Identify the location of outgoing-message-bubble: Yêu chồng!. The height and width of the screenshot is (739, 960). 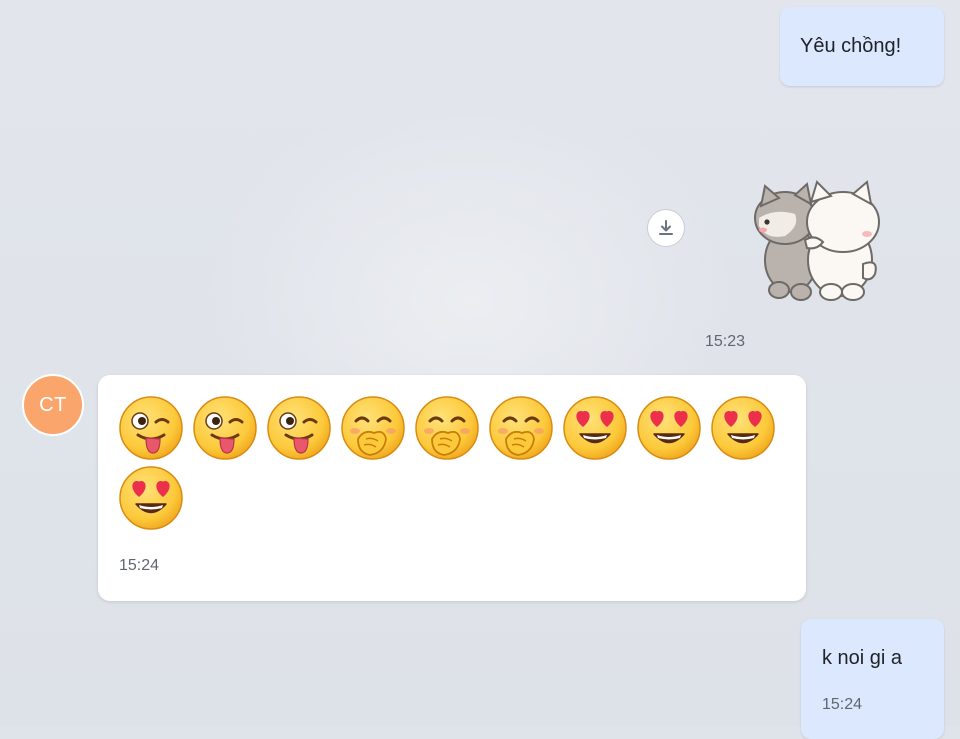
(862, 46).